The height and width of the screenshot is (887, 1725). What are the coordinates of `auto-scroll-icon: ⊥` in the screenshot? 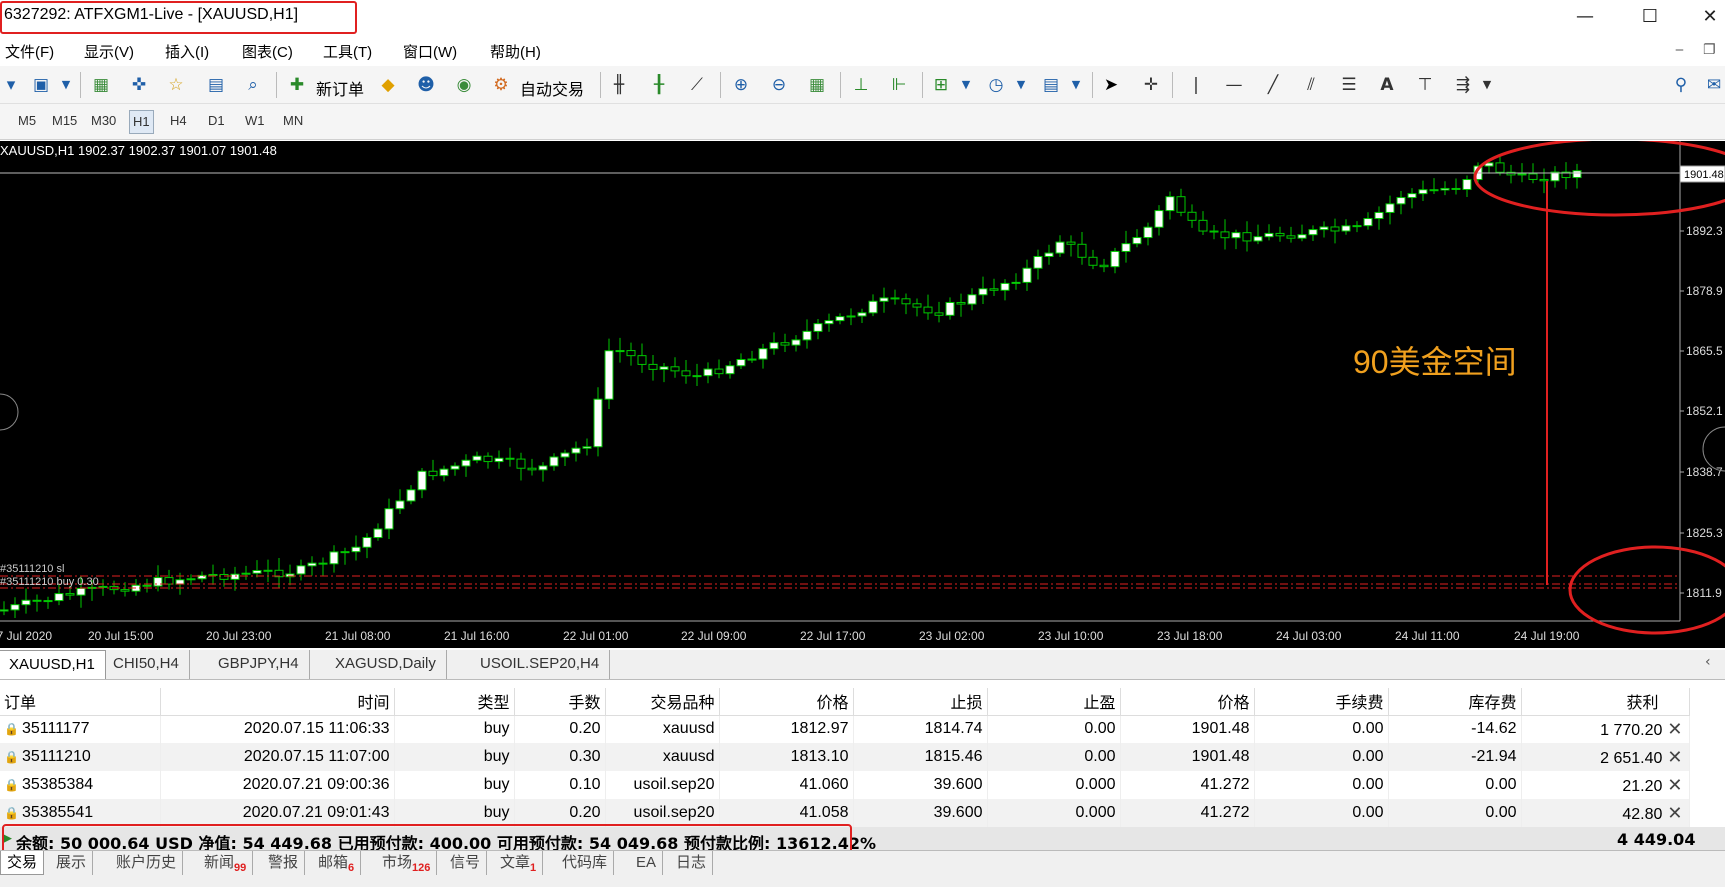 It's located at (861, 85).